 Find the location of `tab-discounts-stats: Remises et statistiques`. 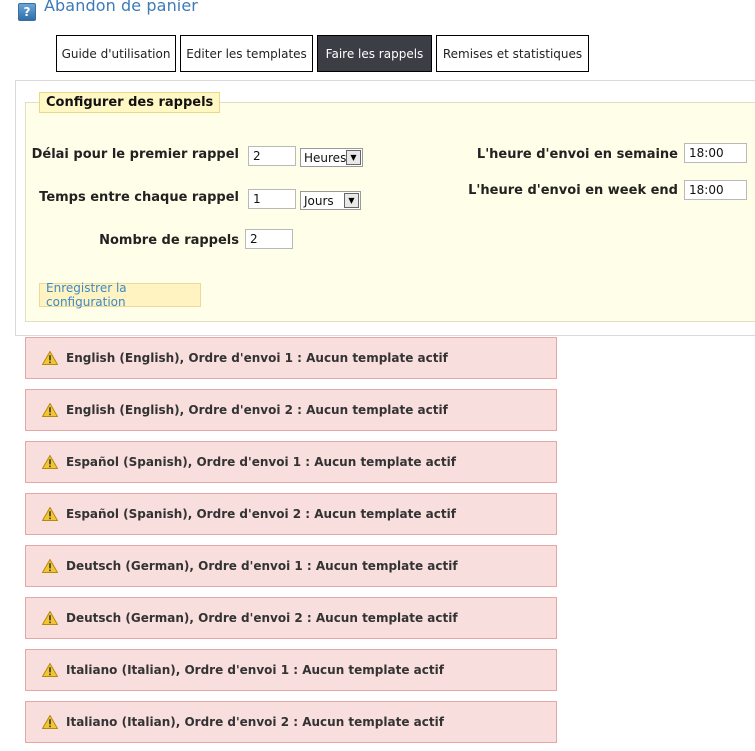

tab-discounts-stats: Remises et statistiques is located at coordinates (512, 53).